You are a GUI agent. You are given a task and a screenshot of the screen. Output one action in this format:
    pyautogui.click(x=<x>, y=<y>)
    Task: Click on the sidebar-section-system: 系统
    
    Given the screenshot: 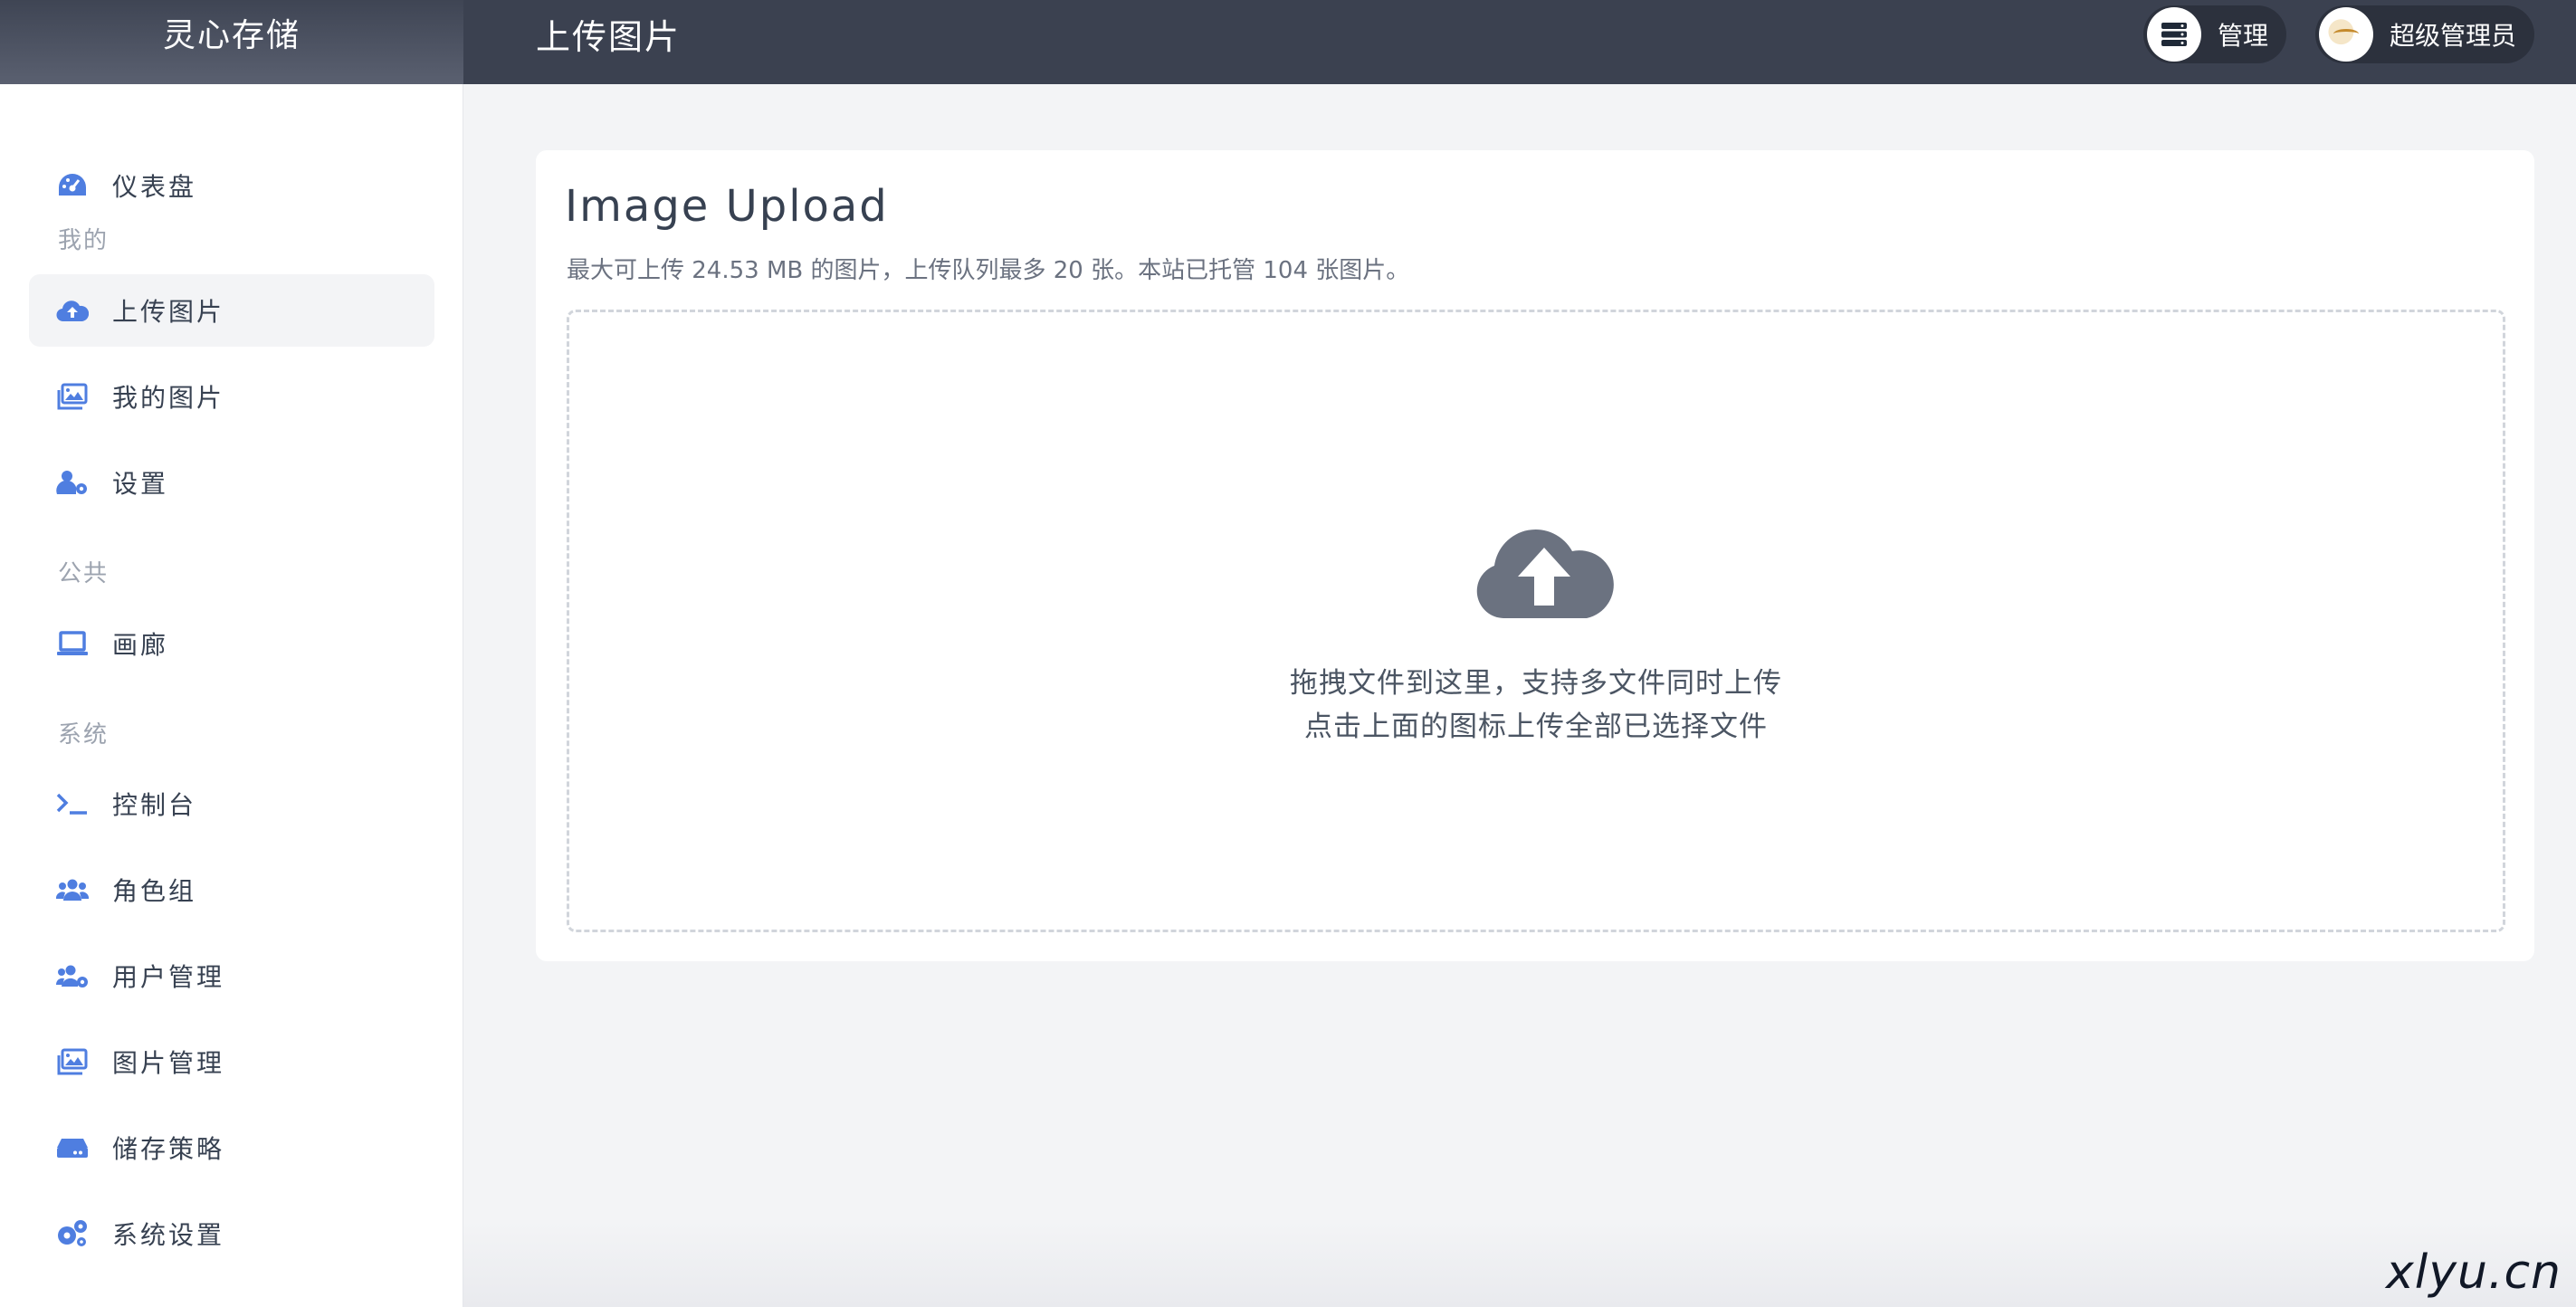 What is the action you would take?
    pyautogui.click(x=84, y=735)
    